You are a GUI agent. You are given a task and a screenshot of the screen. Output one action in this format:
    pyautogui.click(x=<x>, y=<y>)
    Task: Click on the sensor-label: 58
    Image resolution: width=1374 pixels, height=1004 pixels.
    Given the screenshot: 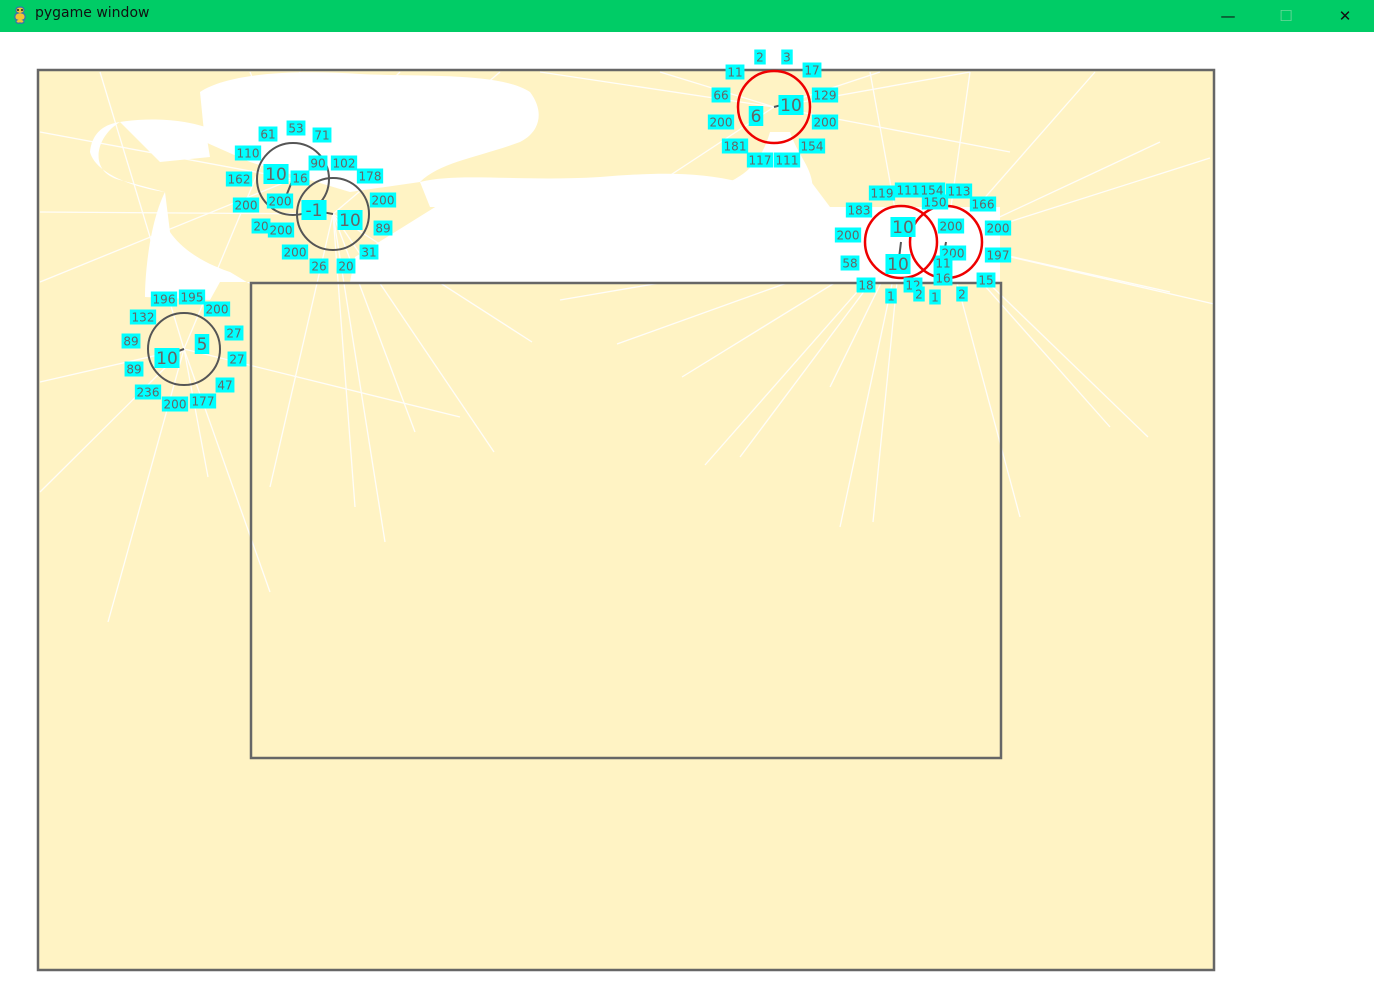 What is the action you would take?
    pyautogui.click(x=849, y=263)
    